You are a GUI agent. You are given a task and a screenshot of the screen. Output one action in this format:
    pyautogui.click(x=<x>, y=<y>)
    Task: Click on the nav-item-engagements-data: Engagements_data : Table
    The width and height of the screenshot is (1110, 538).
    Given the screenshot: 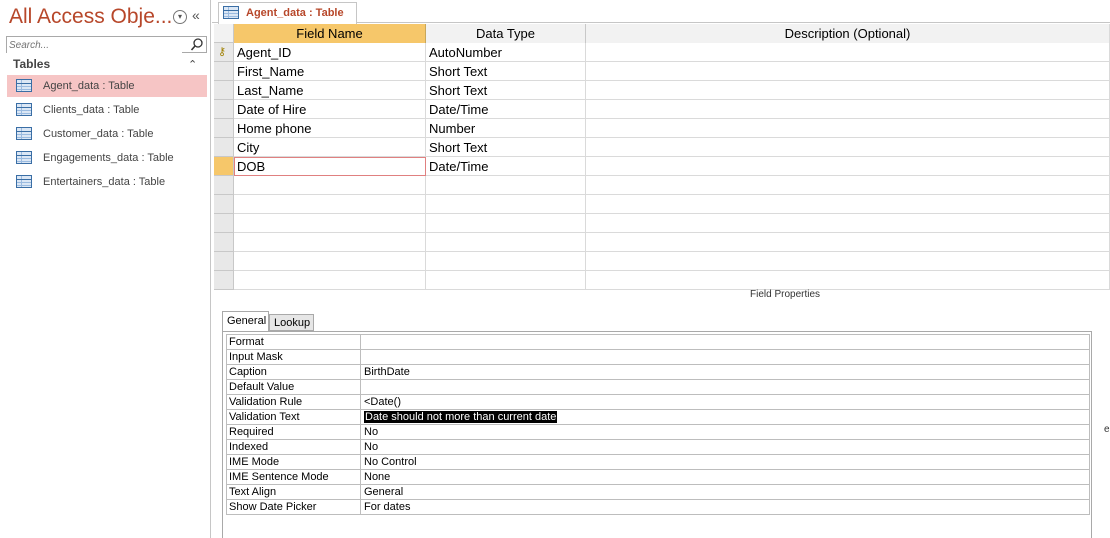 What is the action you would take?
    pyautogui.click(x=107, y=158)
    